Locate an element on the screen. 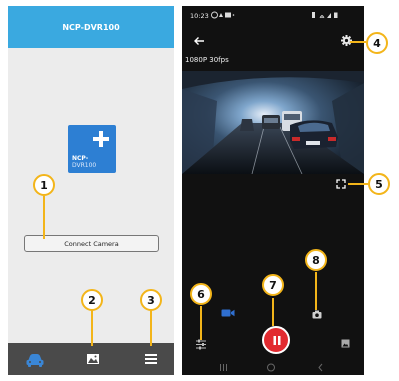 The width and height of the screenshot is (399, 381). car-icon is located at coordinates (35, 360).